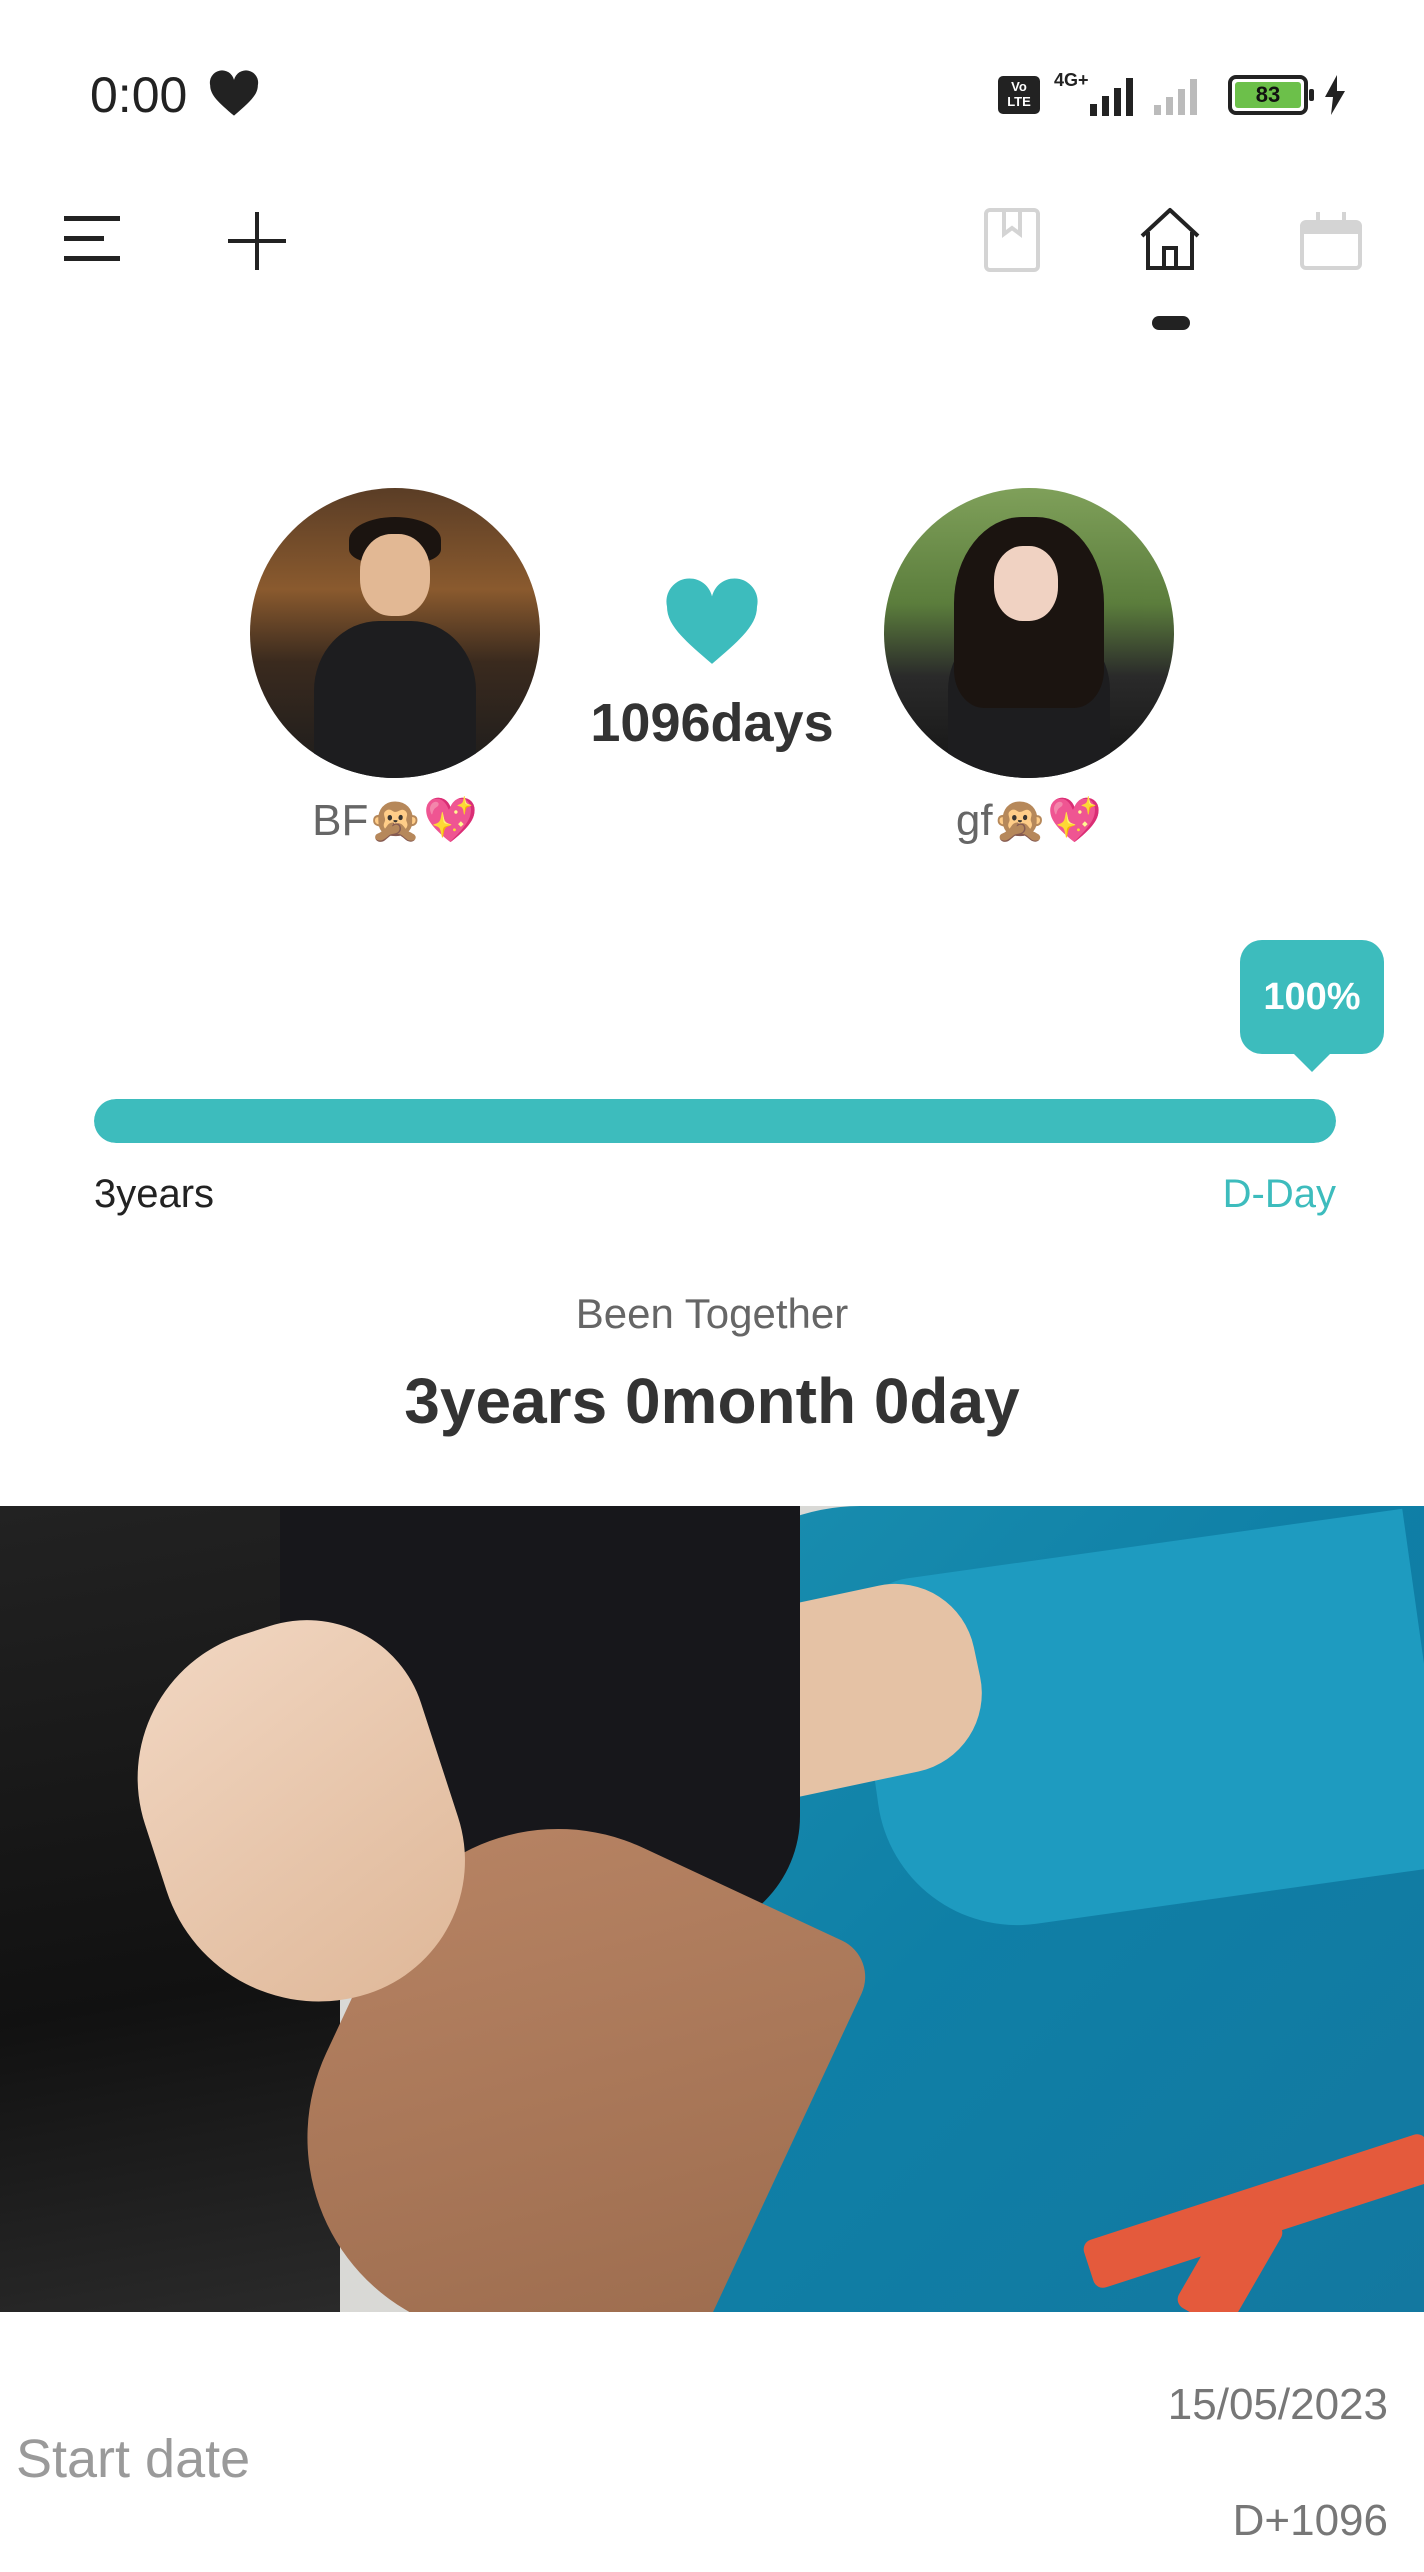  I want to click on boyfriend-avatar, so click(395, 633).